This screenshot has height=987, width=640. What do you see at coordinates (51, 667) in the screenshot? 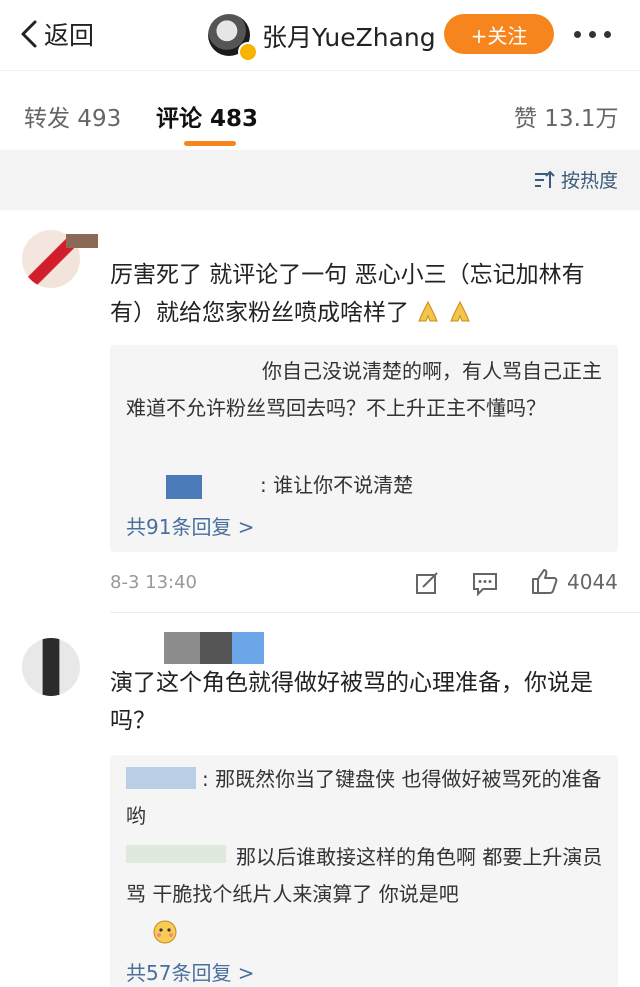
I see `commenter-avatar` at bounding box center [51, 667].